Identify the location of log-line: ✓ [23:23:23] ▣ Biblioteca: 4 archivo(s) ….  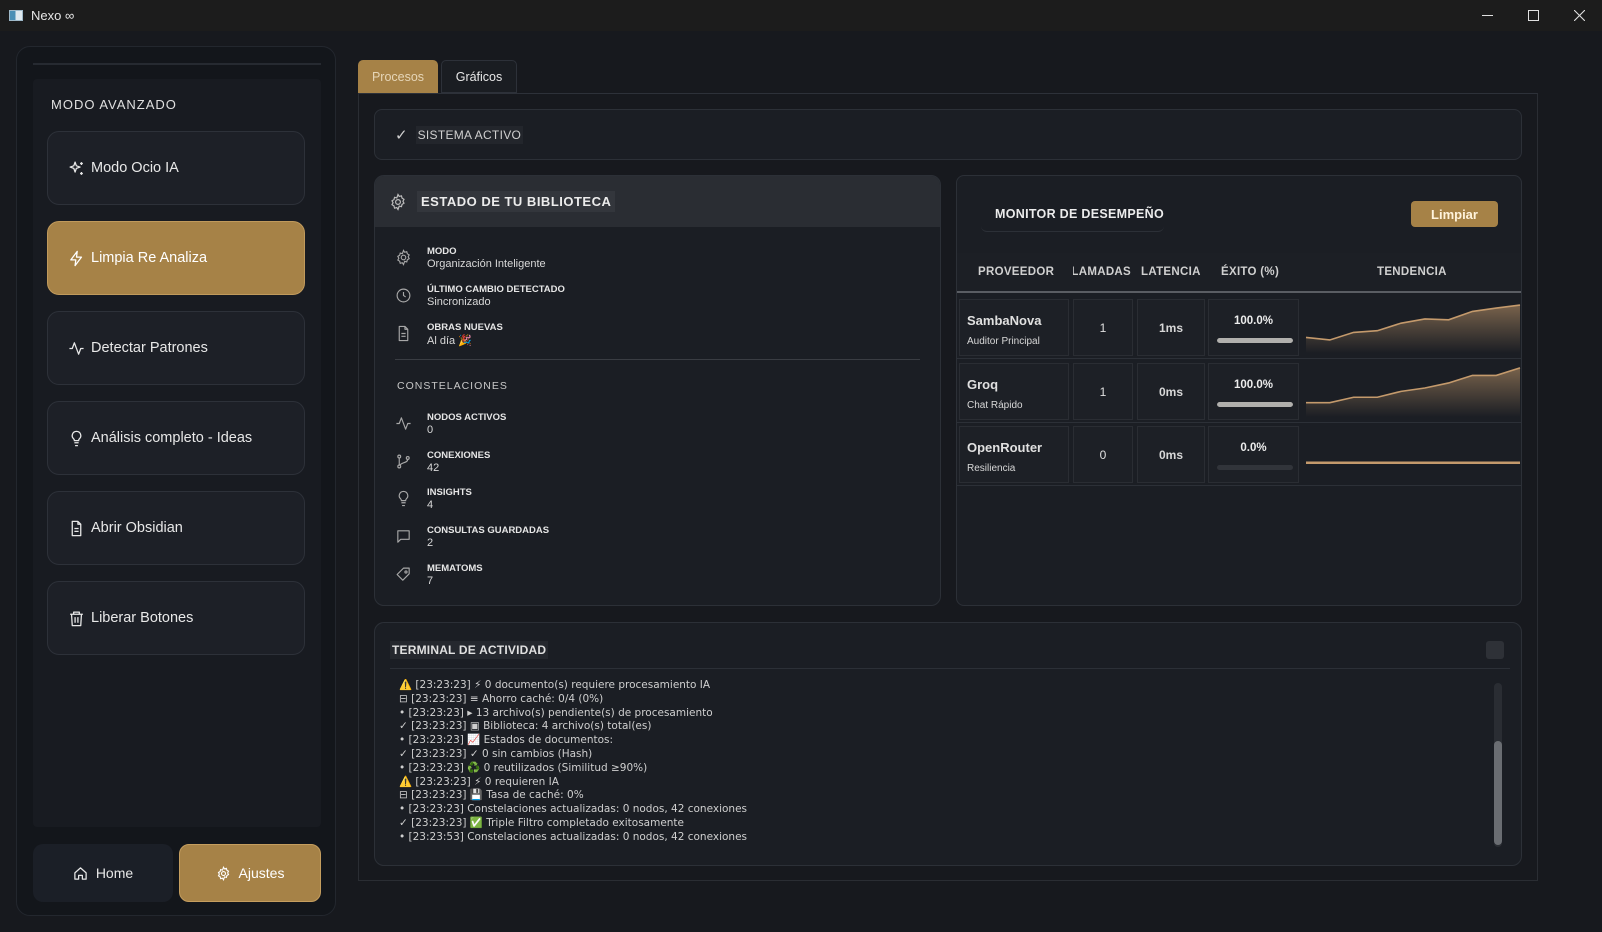
(525, 726).